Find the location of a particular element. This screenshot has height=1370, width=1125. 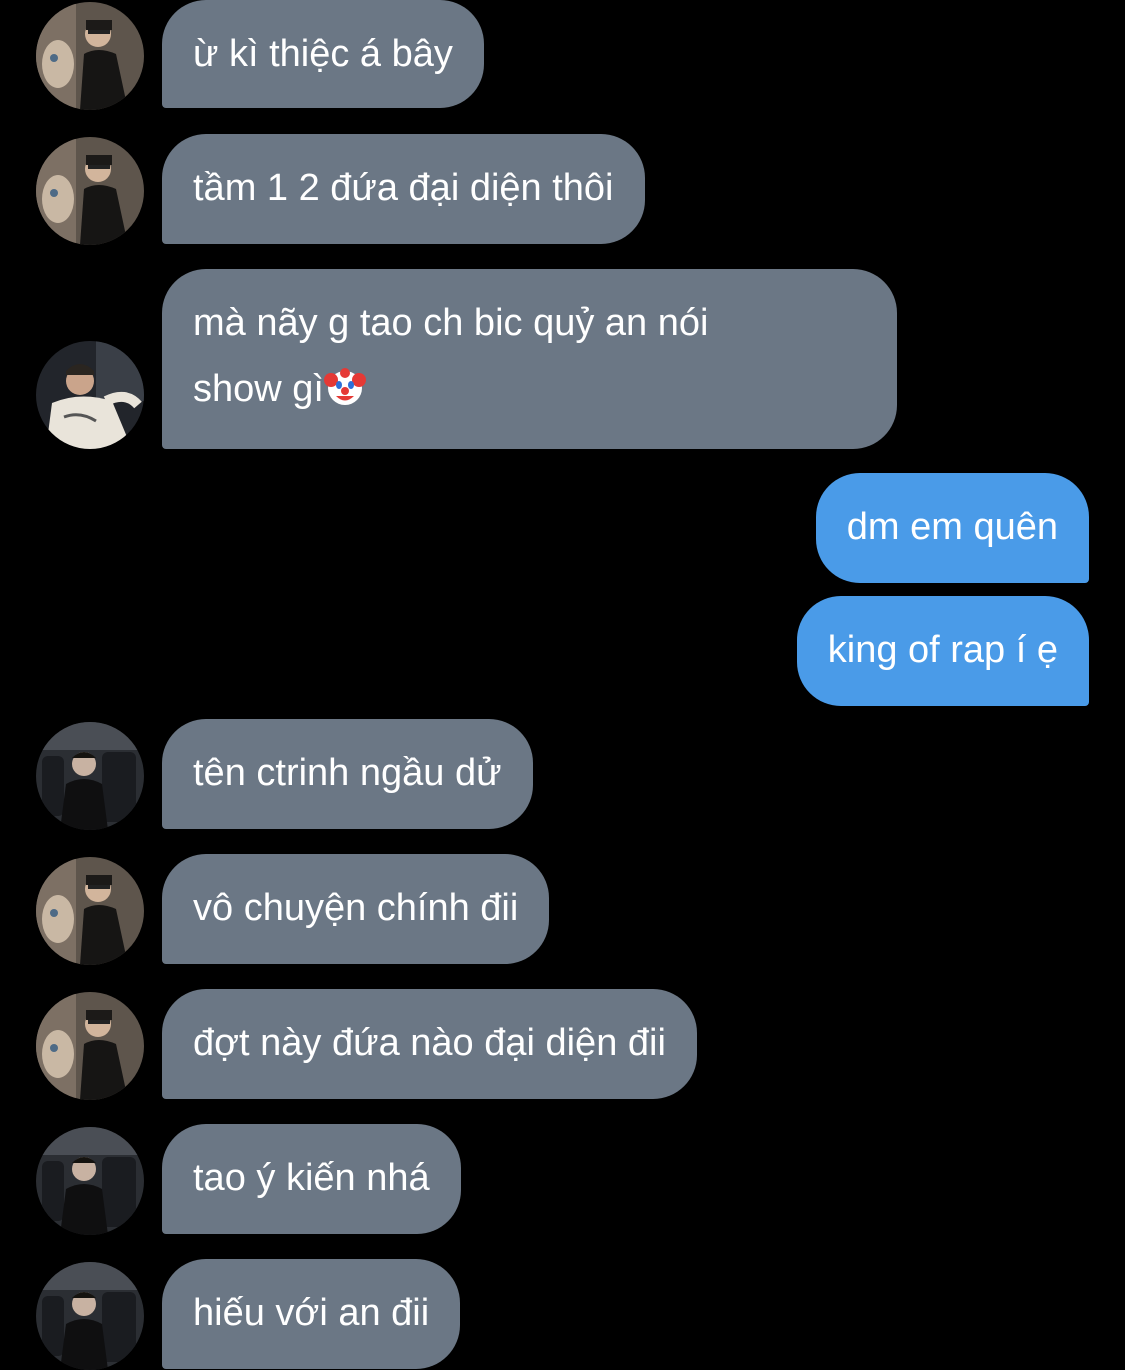

clown-face-icon is located at coordinates (344, 387).